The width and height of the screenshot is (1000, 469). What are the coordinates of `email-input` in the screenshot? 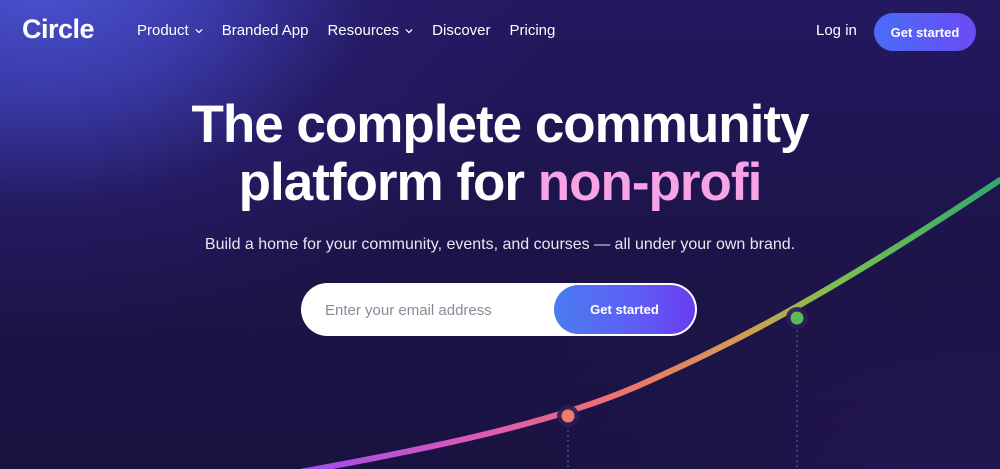 It's located at (435, 310).